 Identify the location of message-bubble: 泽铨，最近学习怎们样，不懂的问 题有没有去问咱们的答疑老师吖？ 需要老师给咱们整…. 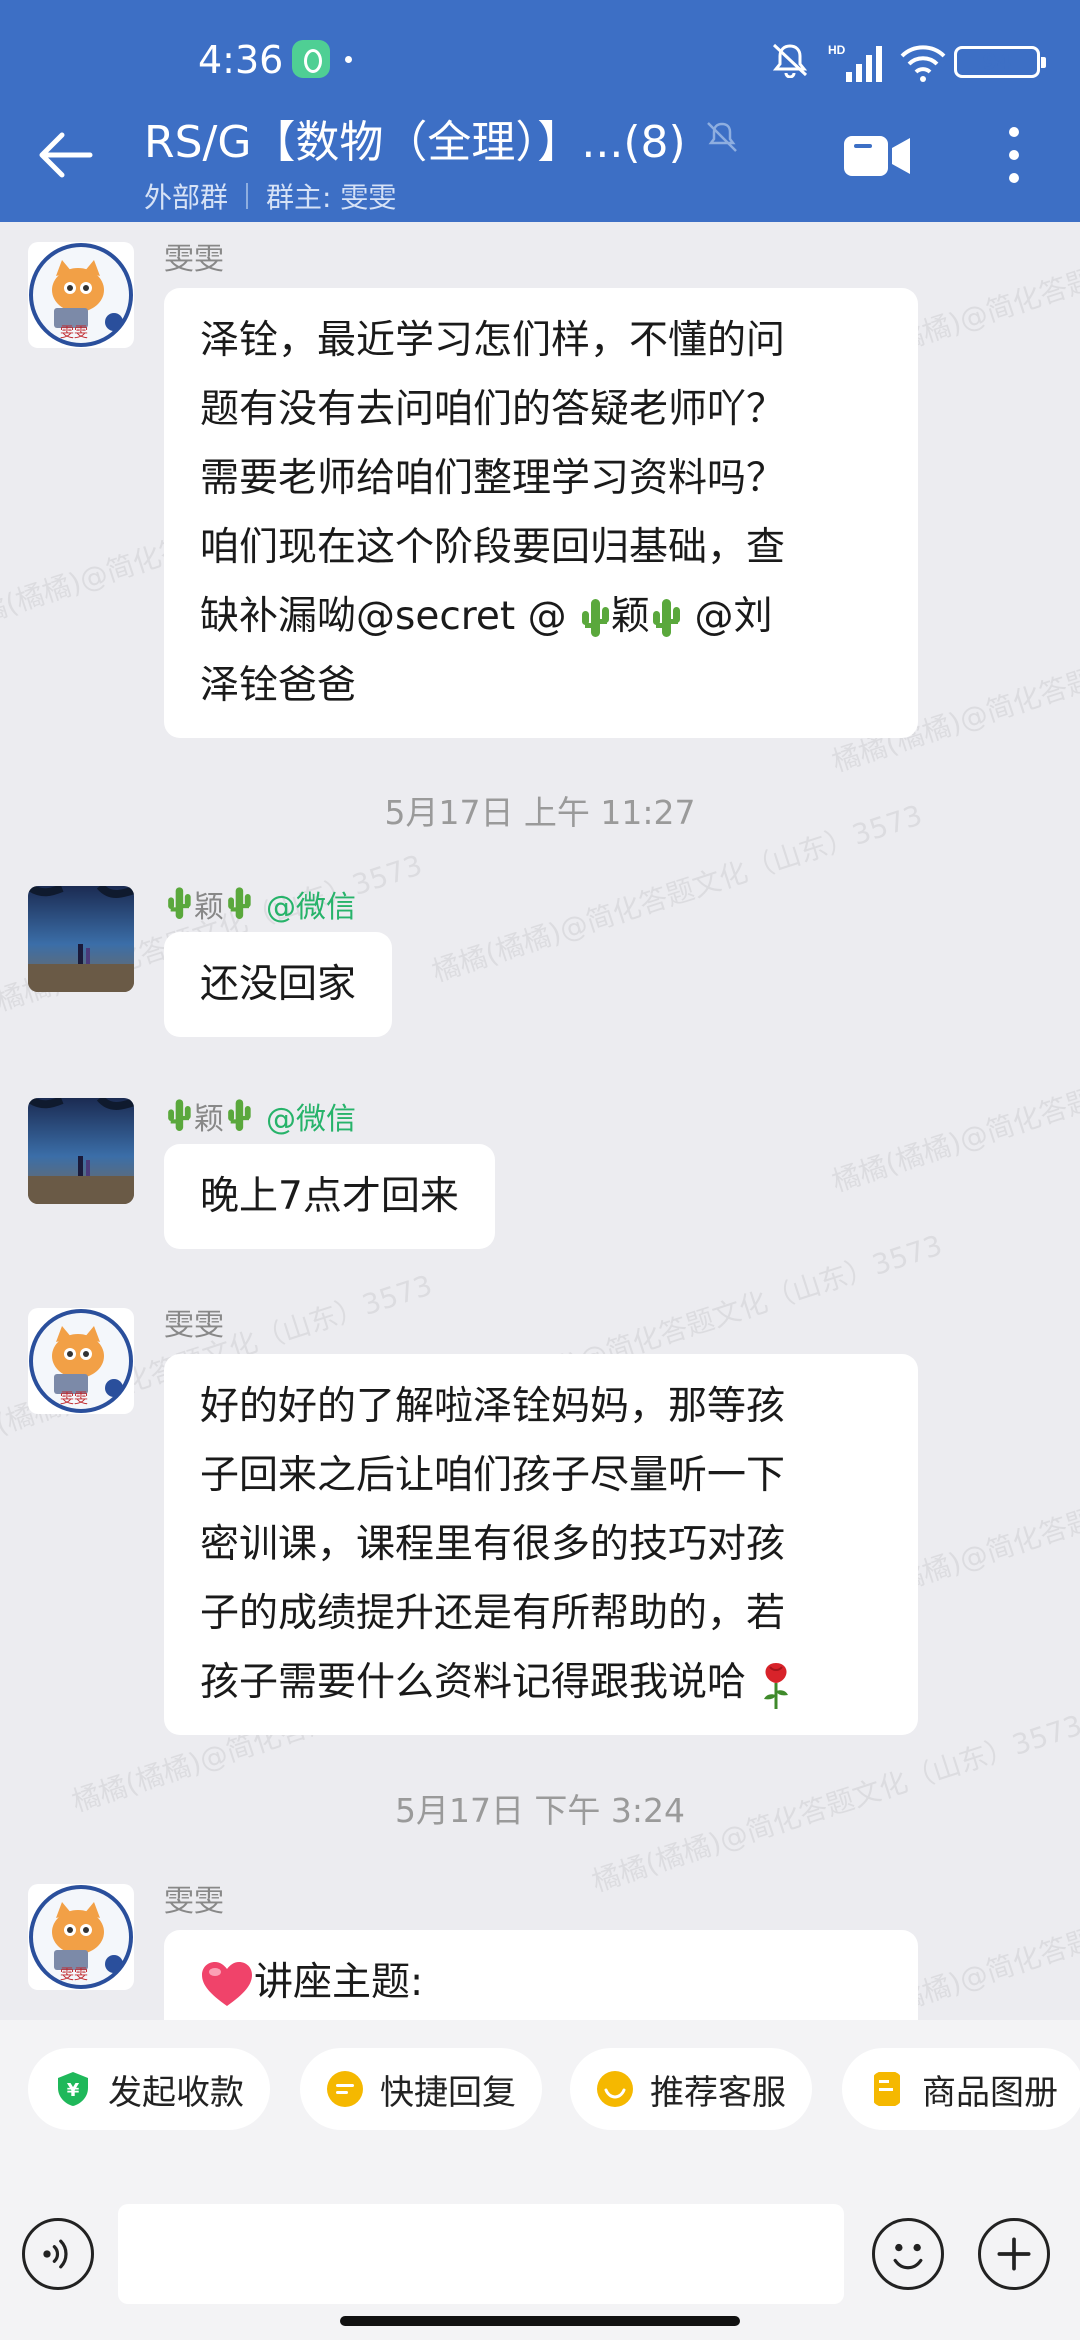
(541, 513).